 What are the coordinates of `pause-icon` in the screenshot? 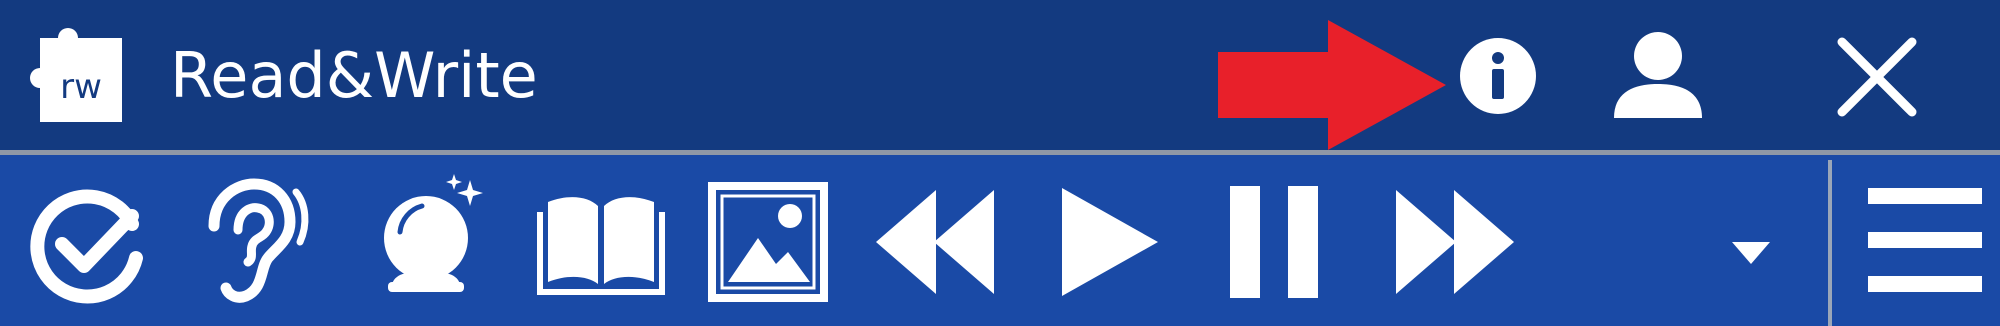 It's located at (1274, 242).